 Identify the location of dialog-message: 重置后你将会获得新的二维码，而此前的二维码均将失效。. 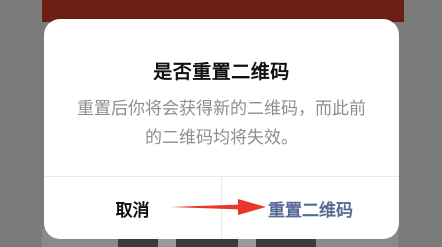
(221, 123).